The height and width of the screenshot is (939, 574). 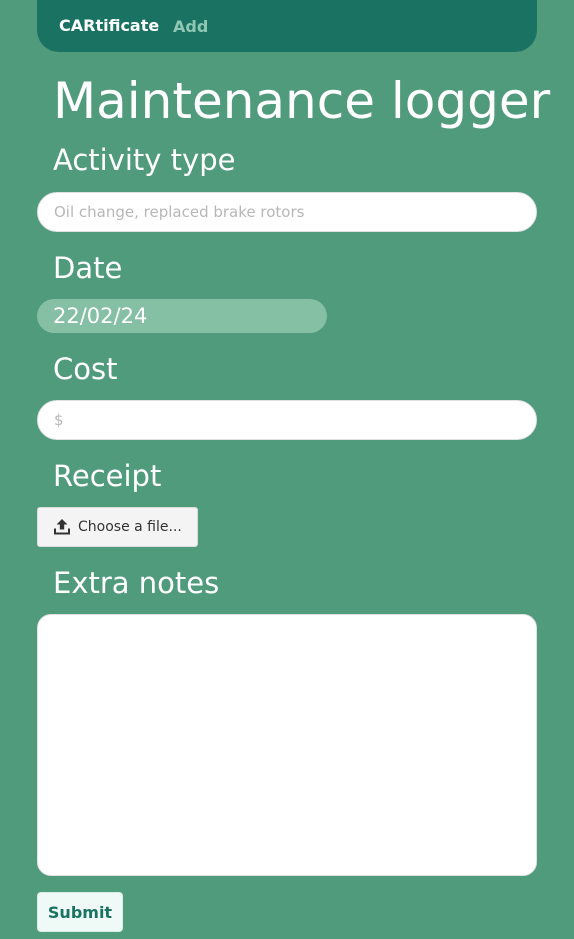 What do you see at coordinates (287, 420) in the screenshot?
I see `cost-input` at bounding box center [287, 420].